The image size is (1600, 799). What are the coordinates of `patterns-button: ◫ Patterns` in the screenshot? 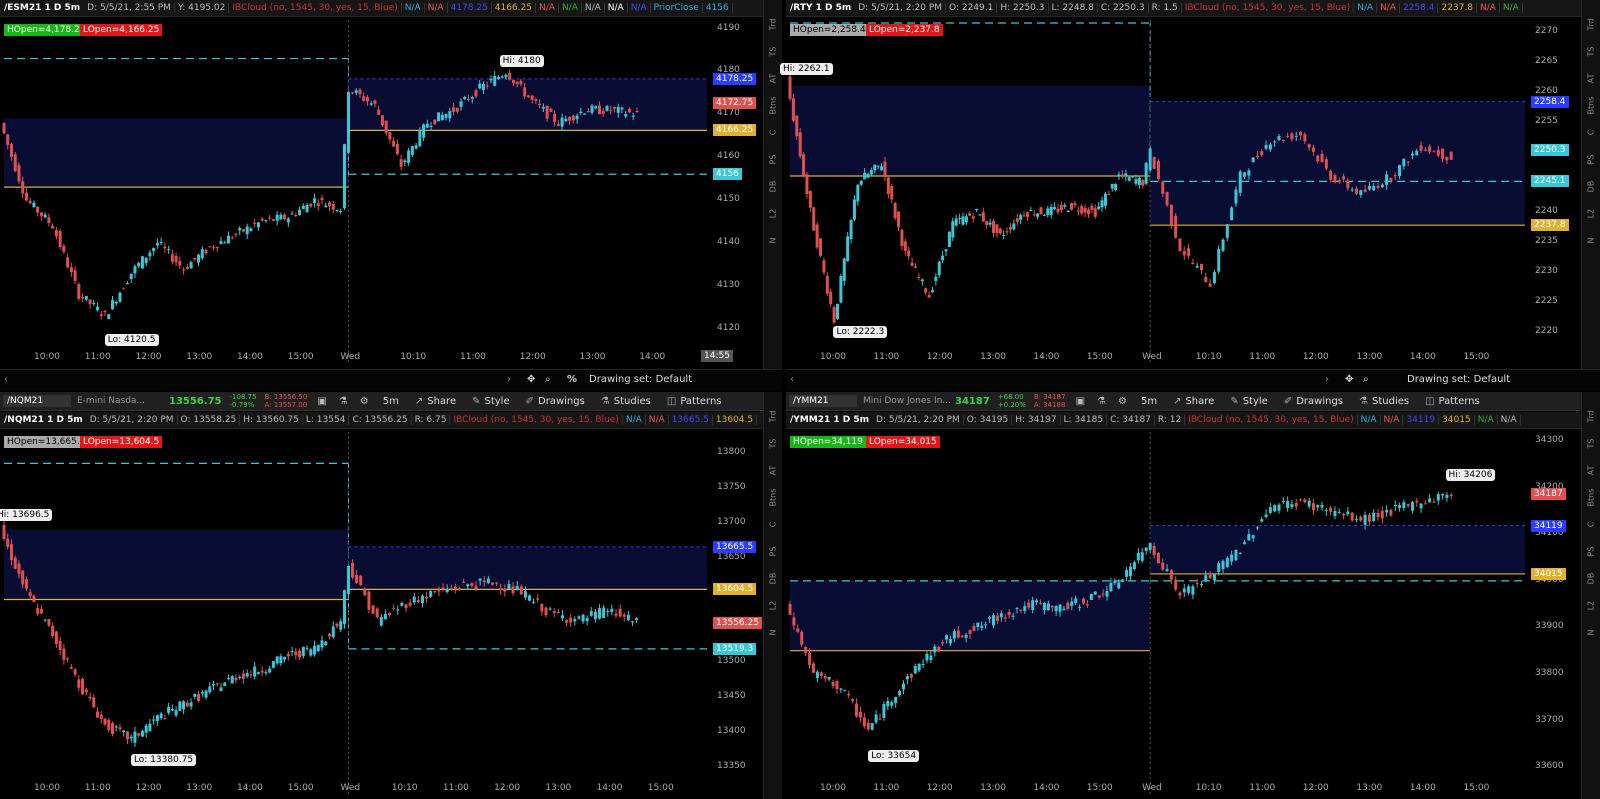 It's located at (1452, 401).